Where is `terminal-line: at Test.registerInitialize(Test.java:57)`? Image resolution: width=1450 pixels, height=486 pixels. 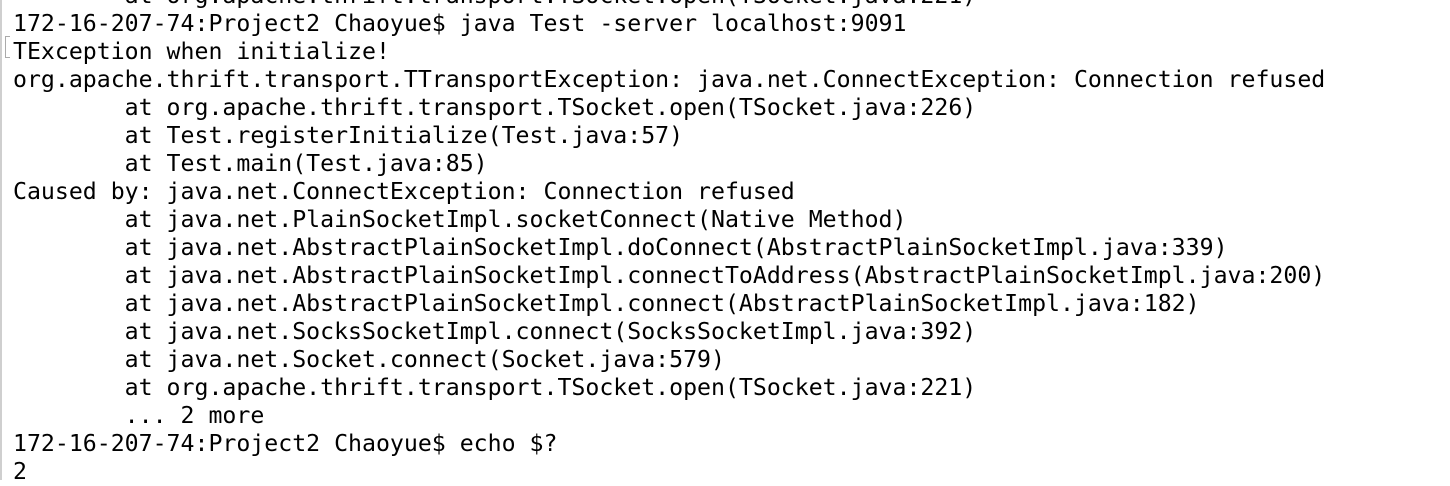 terminal-line: at Test.registerInitialize(Test.java:57) is located at coordinates (348, 135).